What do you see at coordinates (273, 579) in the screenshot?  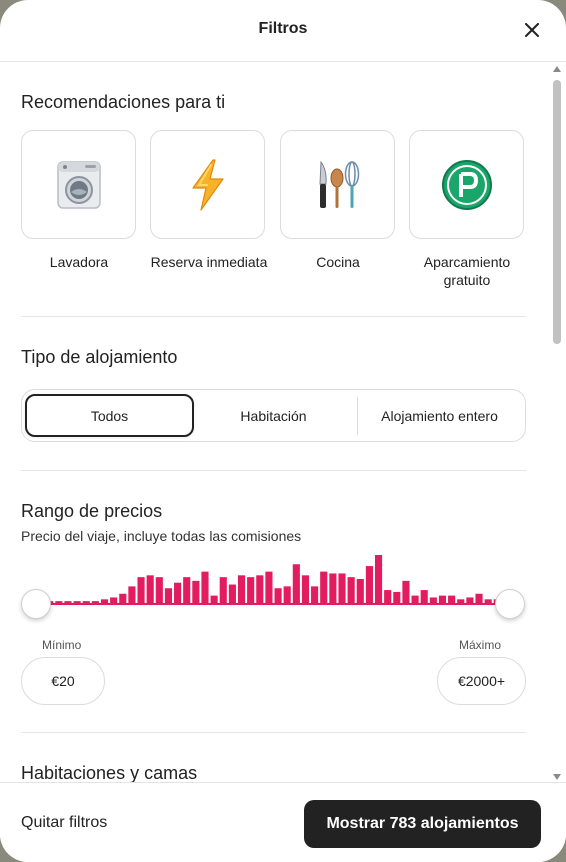 I see `price-histogram` at bounding box center [273, 579].